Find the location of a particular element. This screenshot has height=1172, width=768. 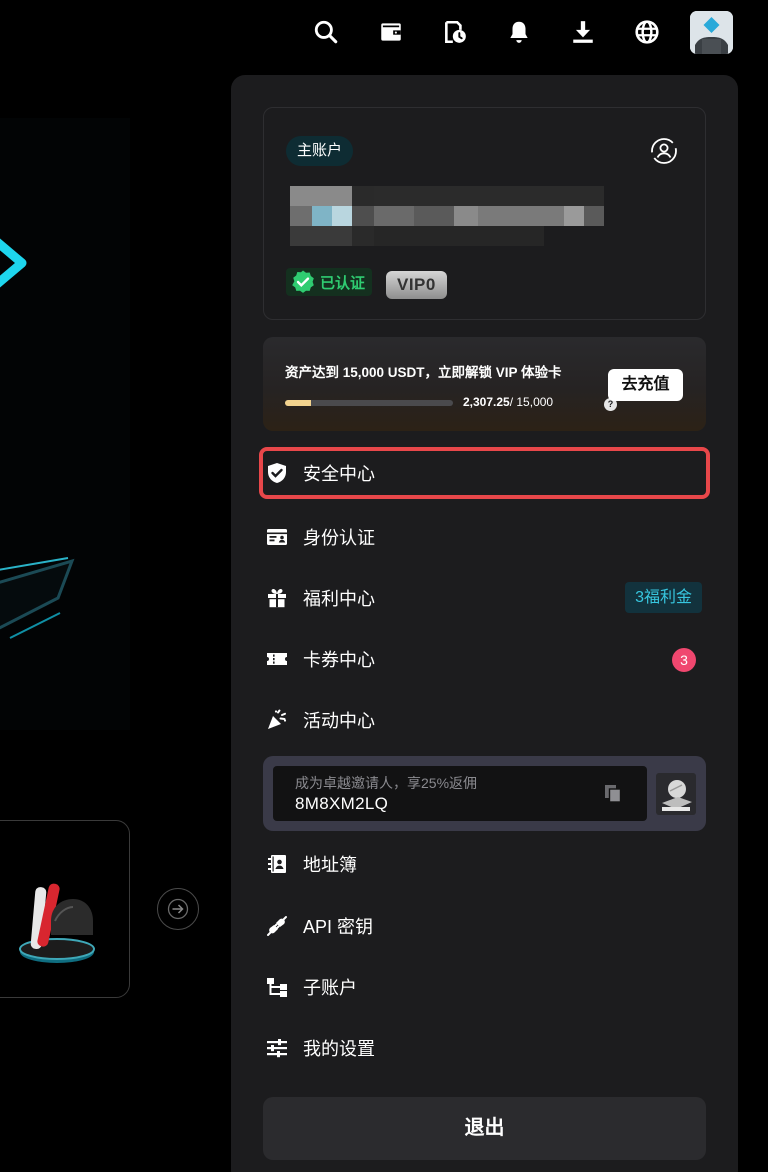

shield-check-icon is located at coordinates (277, 473).